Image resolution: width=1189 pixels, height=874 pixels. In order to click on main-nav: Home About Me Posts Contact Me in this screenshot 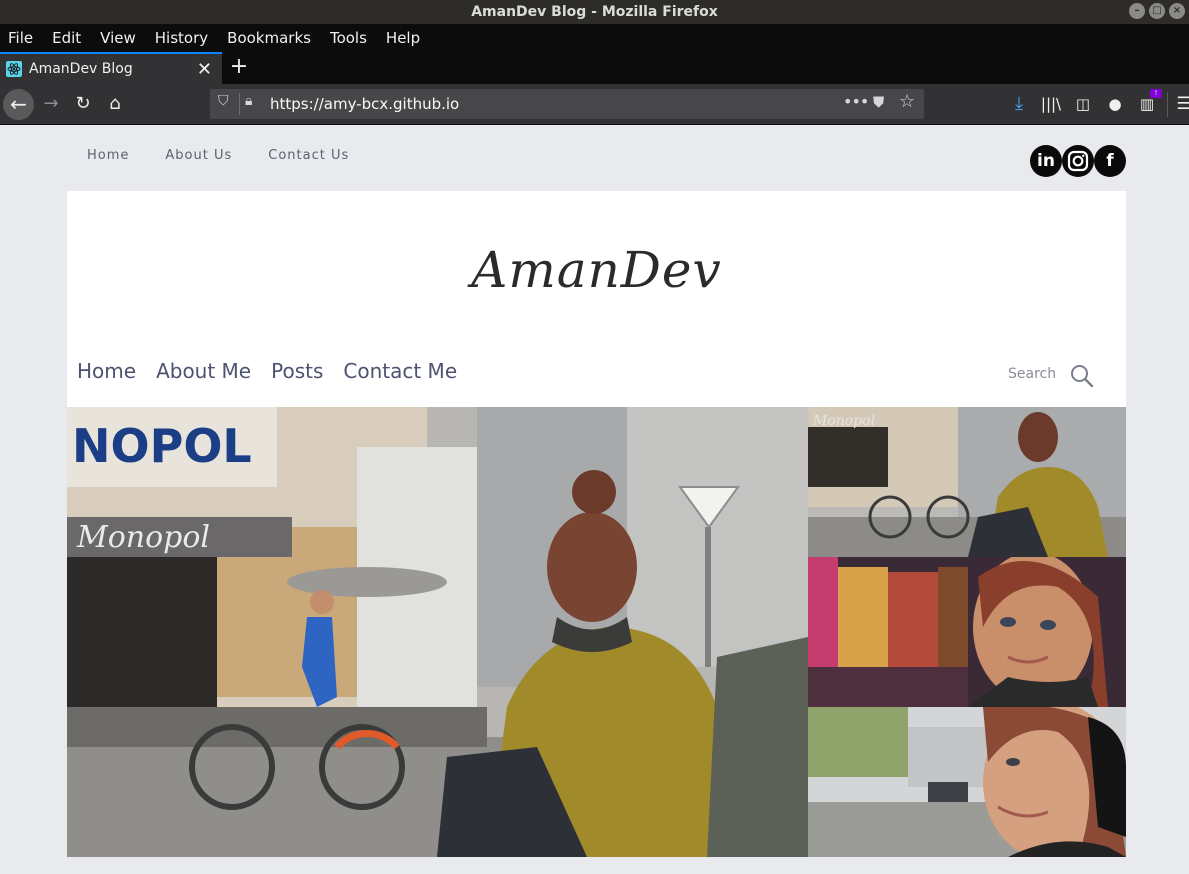, I will do `click(277, 371)`.